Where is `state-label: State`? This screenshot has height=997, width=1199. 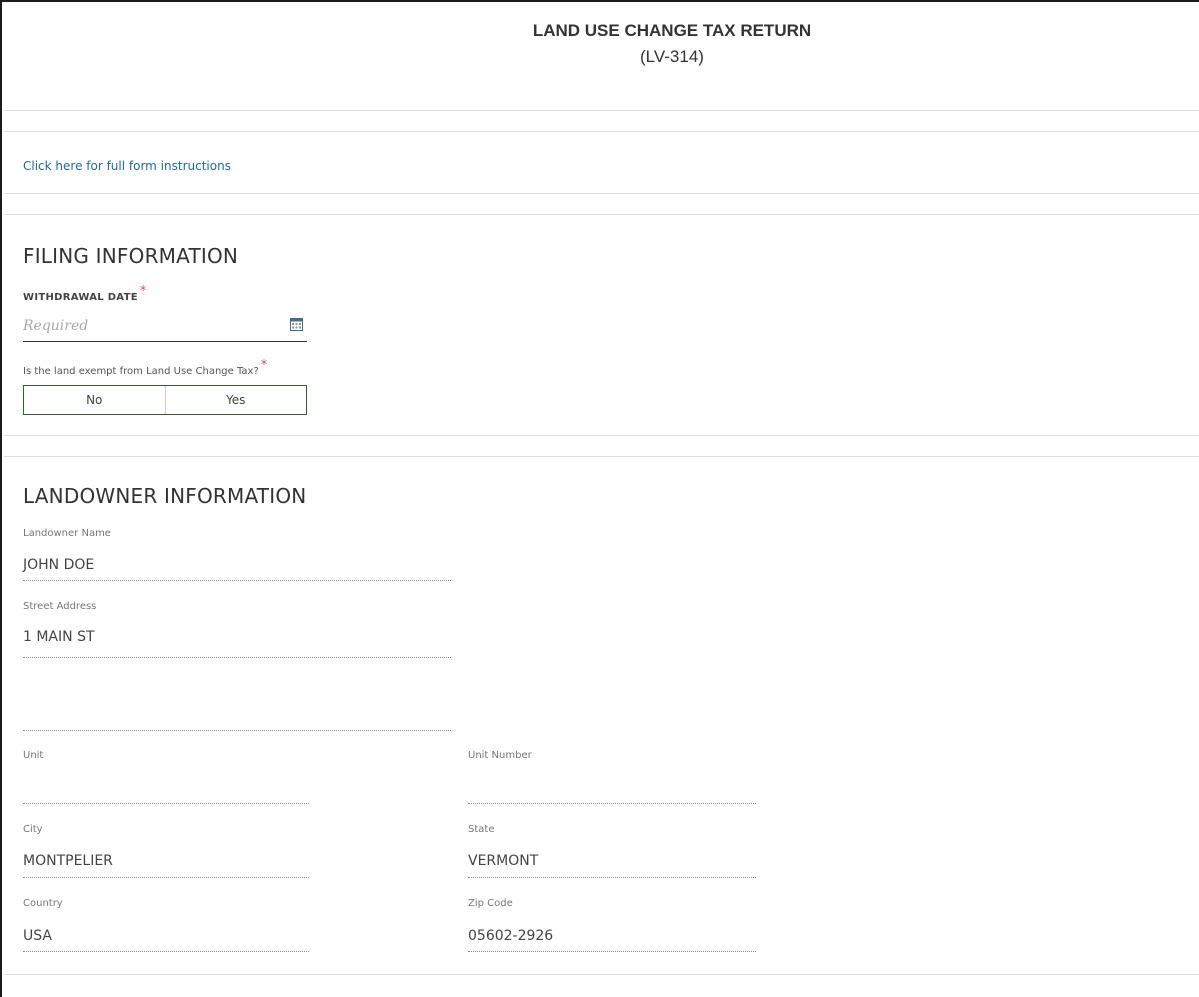 state-label: State is located at coordinates (481, 829).